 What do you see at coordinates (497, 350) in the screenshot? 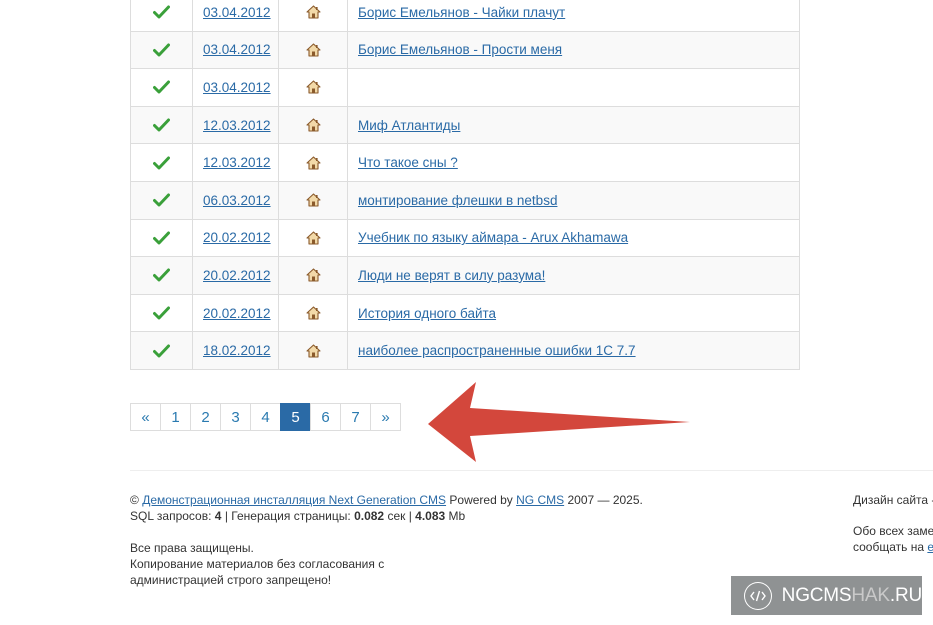
I see `title-link: наиболее распространенные ошибки 1С 7.7` at bounding box center [497, 350].